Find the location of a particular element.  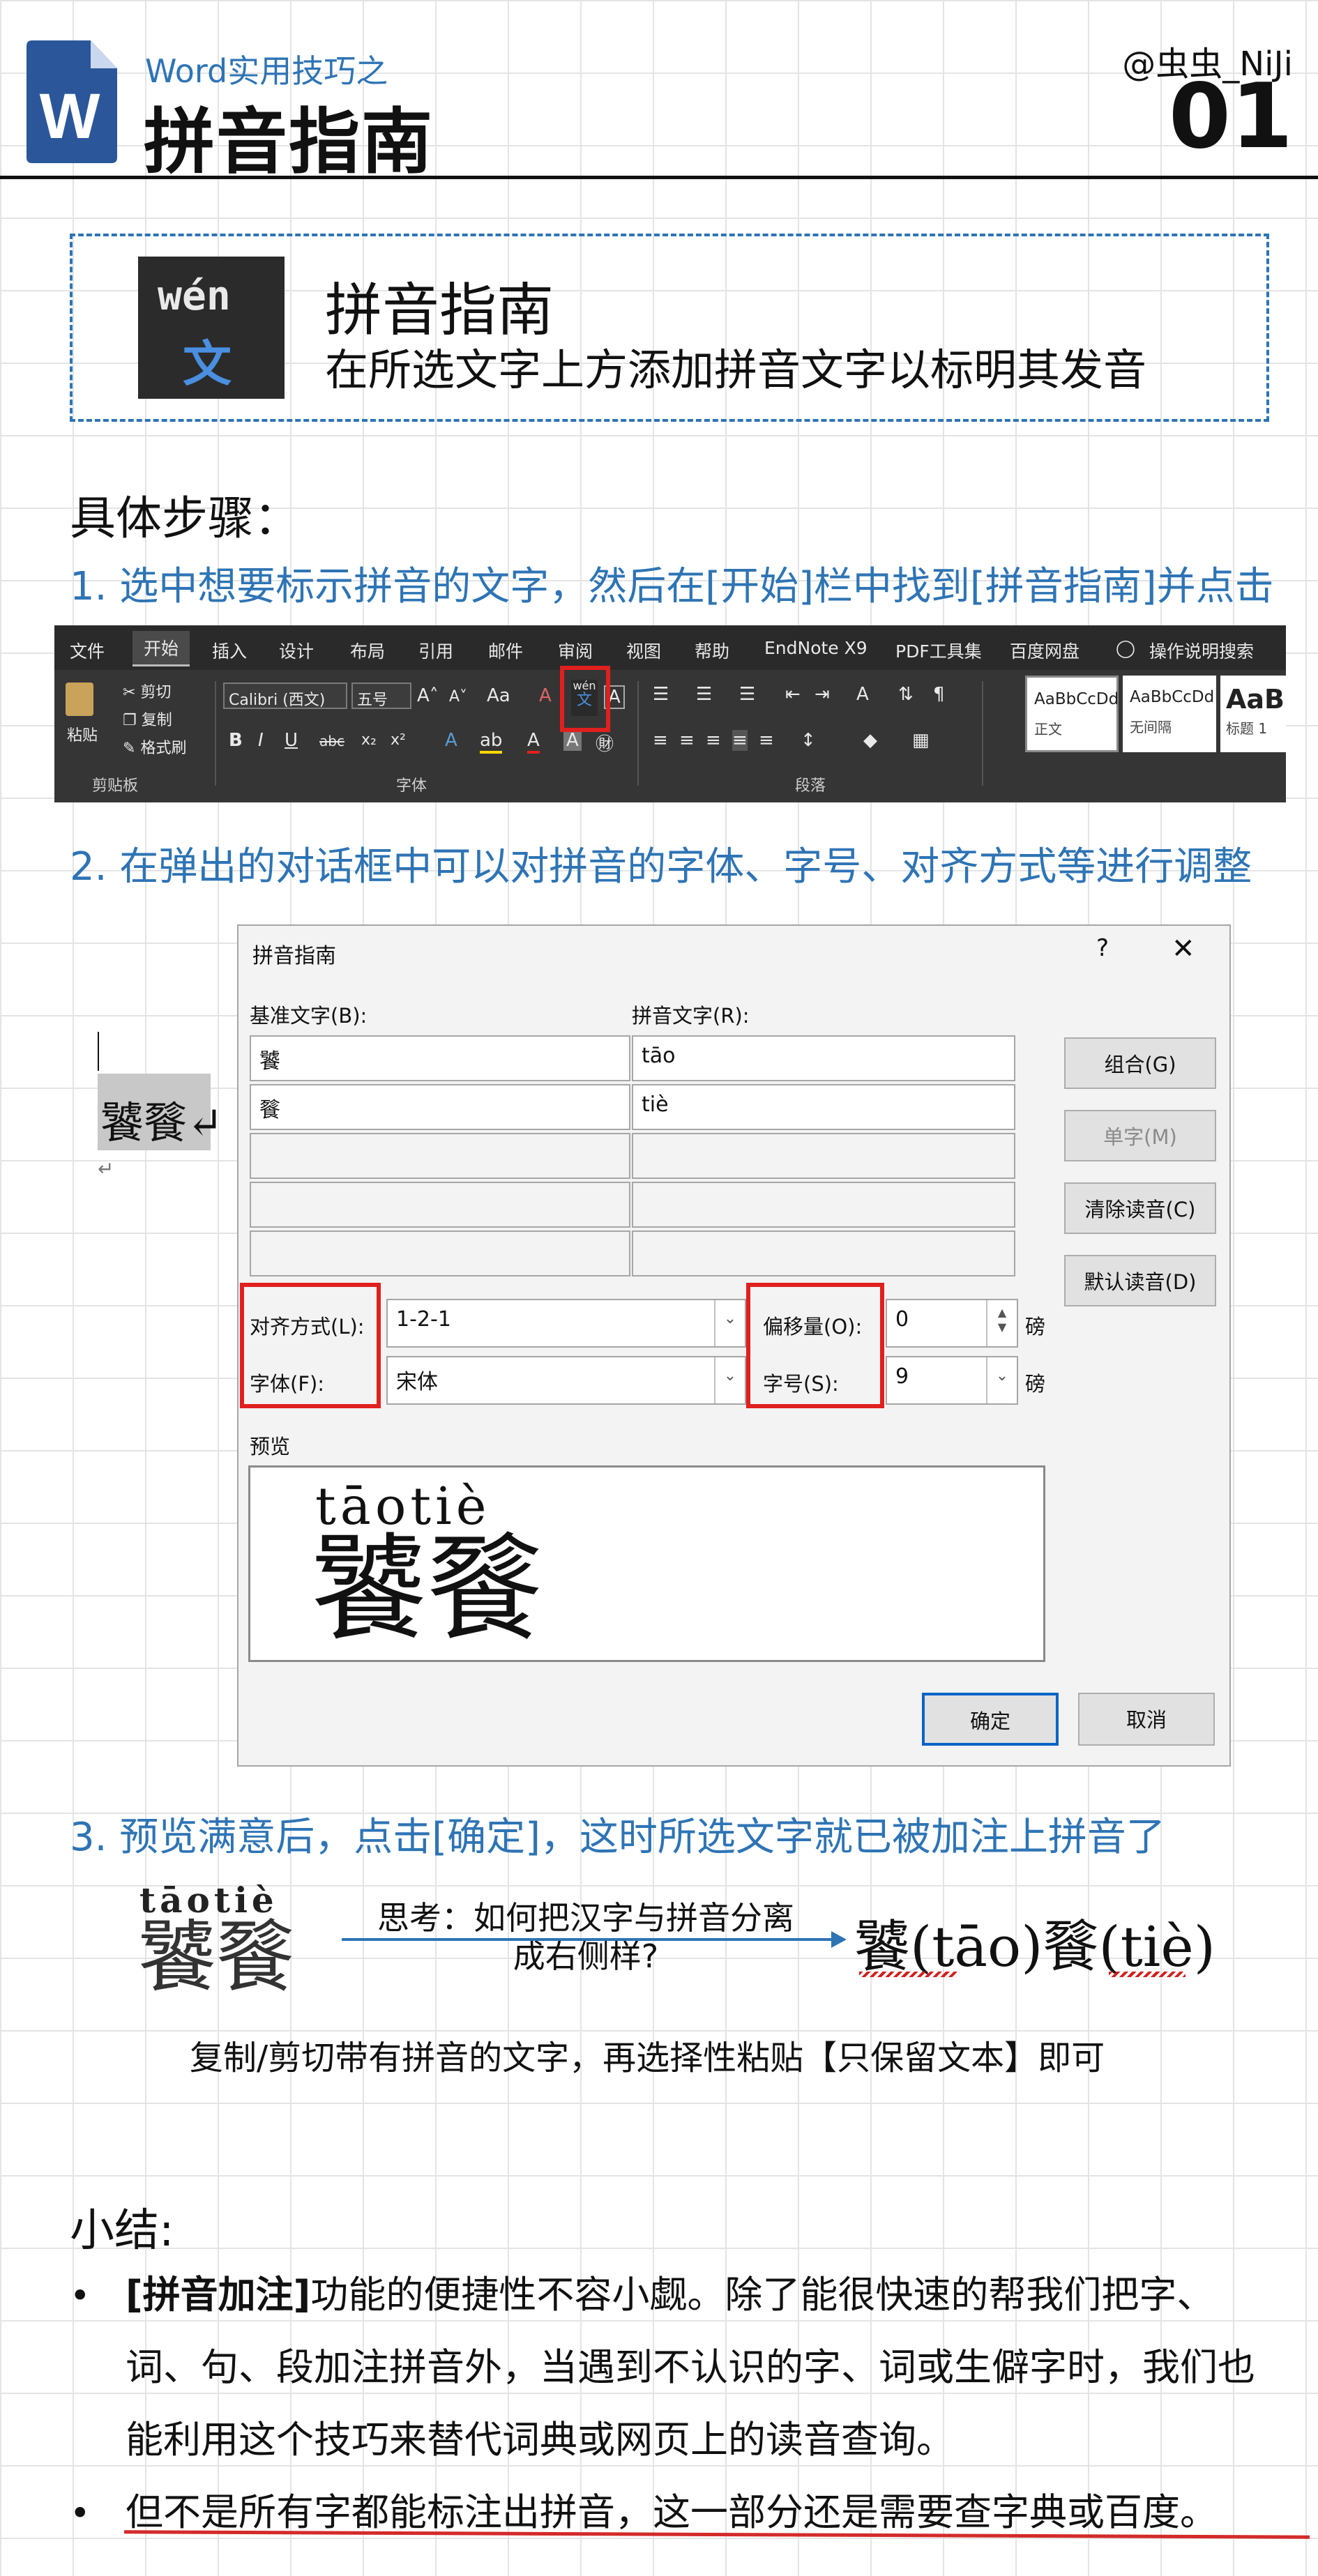

word-logo-icon: W is located at coordinates (71, 102).